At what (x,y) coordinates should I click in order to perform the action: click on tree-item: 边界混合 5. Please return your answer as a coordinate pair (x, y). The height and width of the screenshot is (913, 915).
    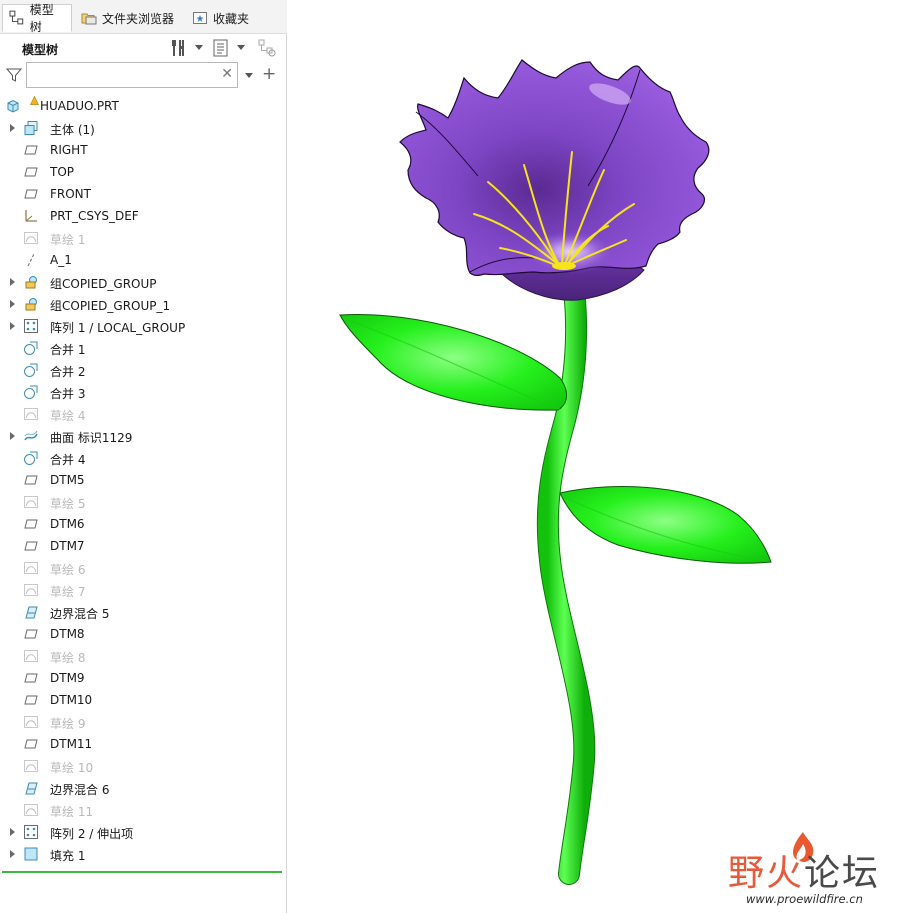
    Looking at the image, I should click on (143, 612).